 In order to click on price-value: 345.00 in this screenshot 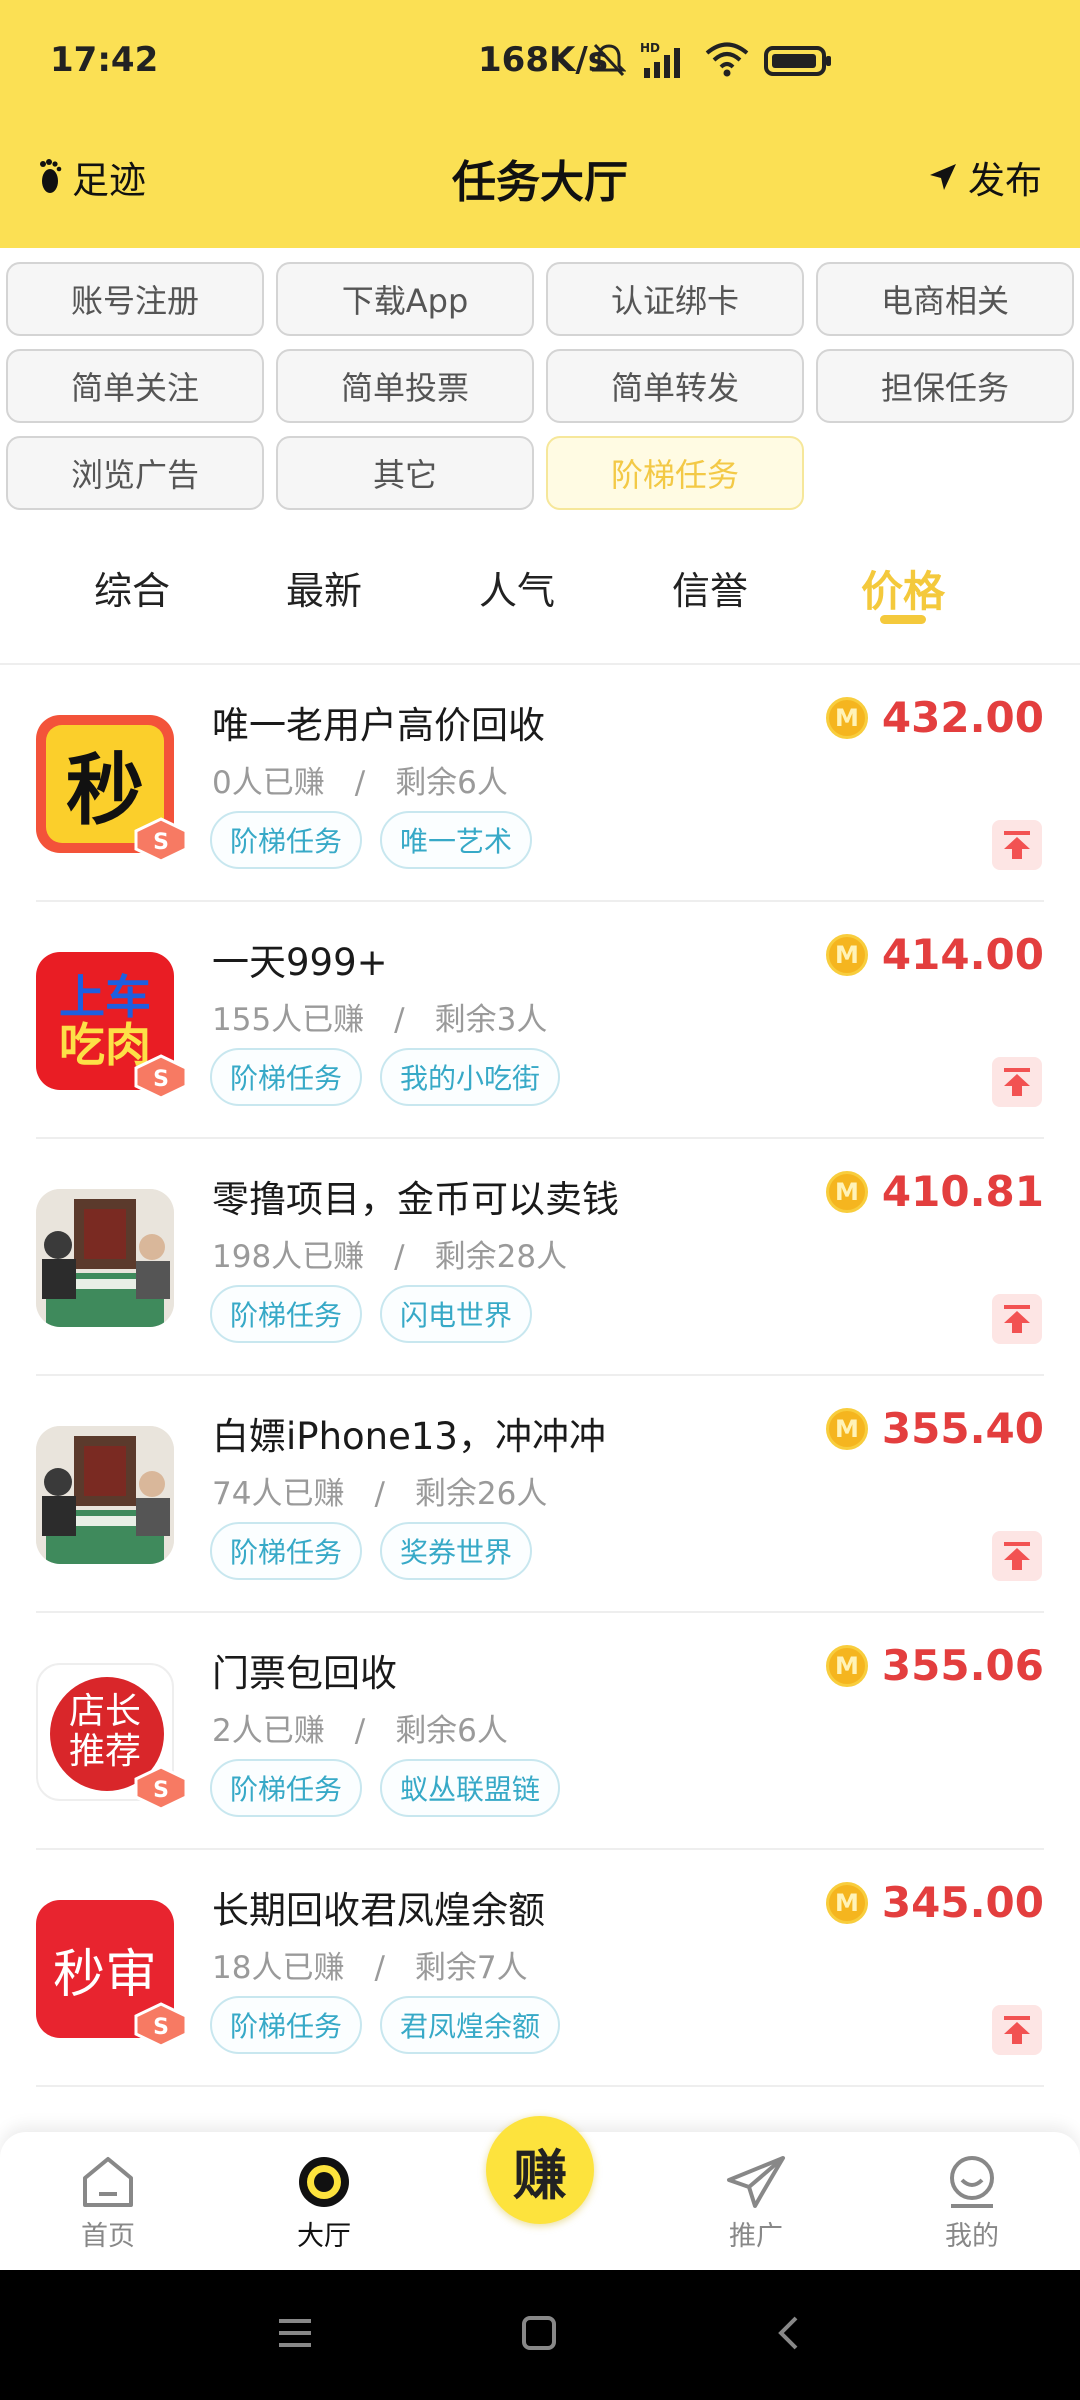, I will do `click(962, 1902)`.